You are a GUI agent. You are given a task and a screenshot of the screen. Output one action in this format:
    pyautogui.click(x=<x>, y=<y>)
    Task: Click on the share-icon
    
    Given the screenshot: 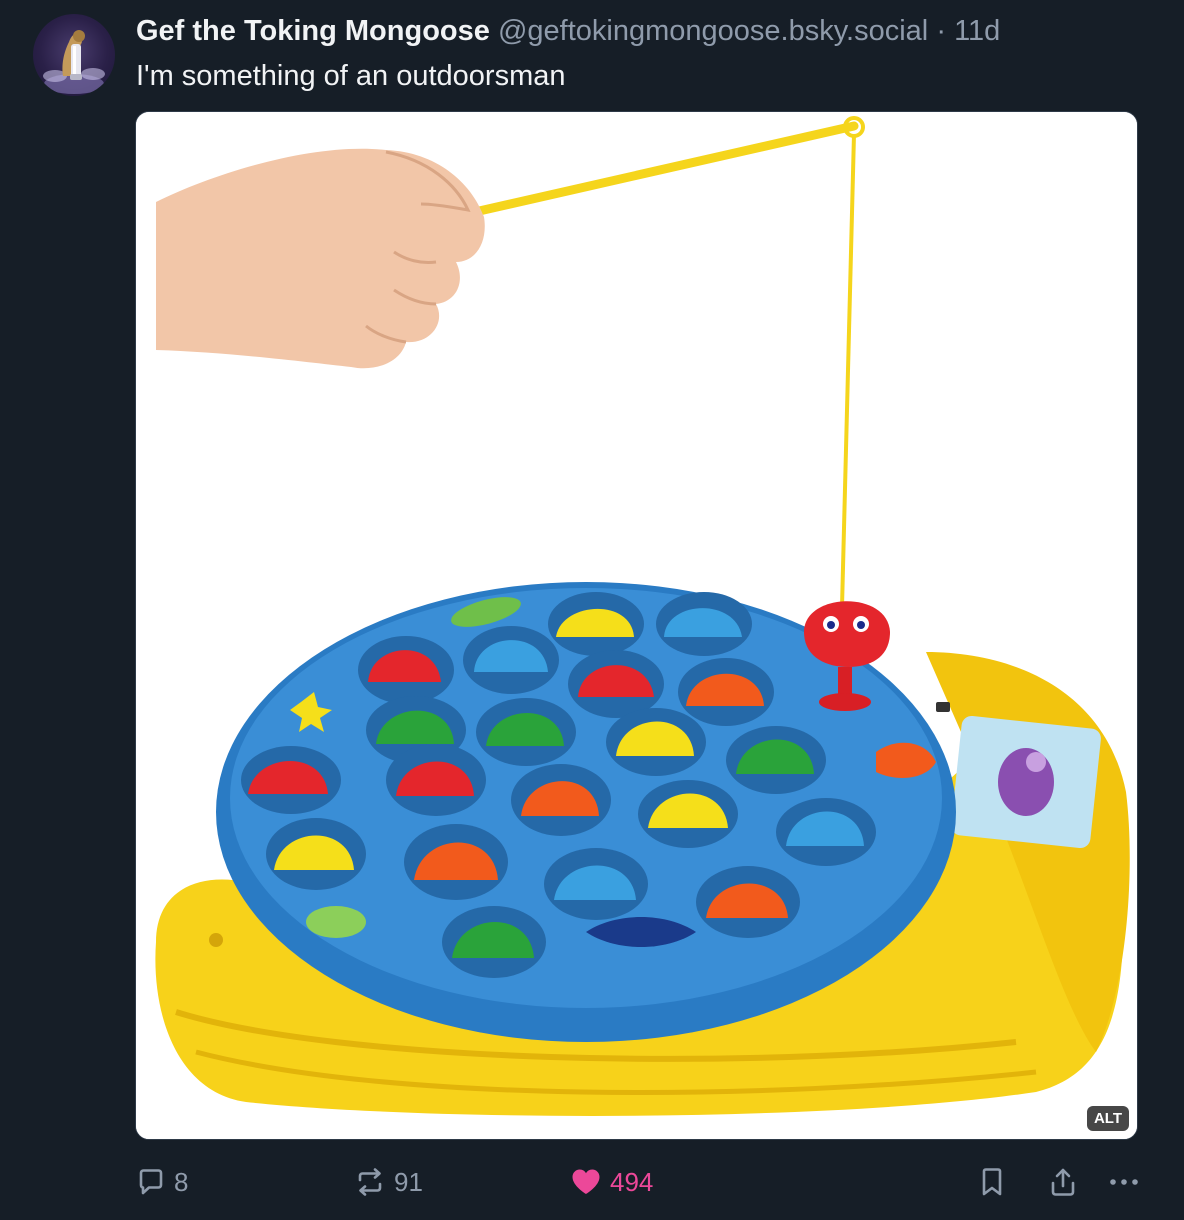 What is the action you would take?
    pyautogui.click(x=1063, y=1182)
    